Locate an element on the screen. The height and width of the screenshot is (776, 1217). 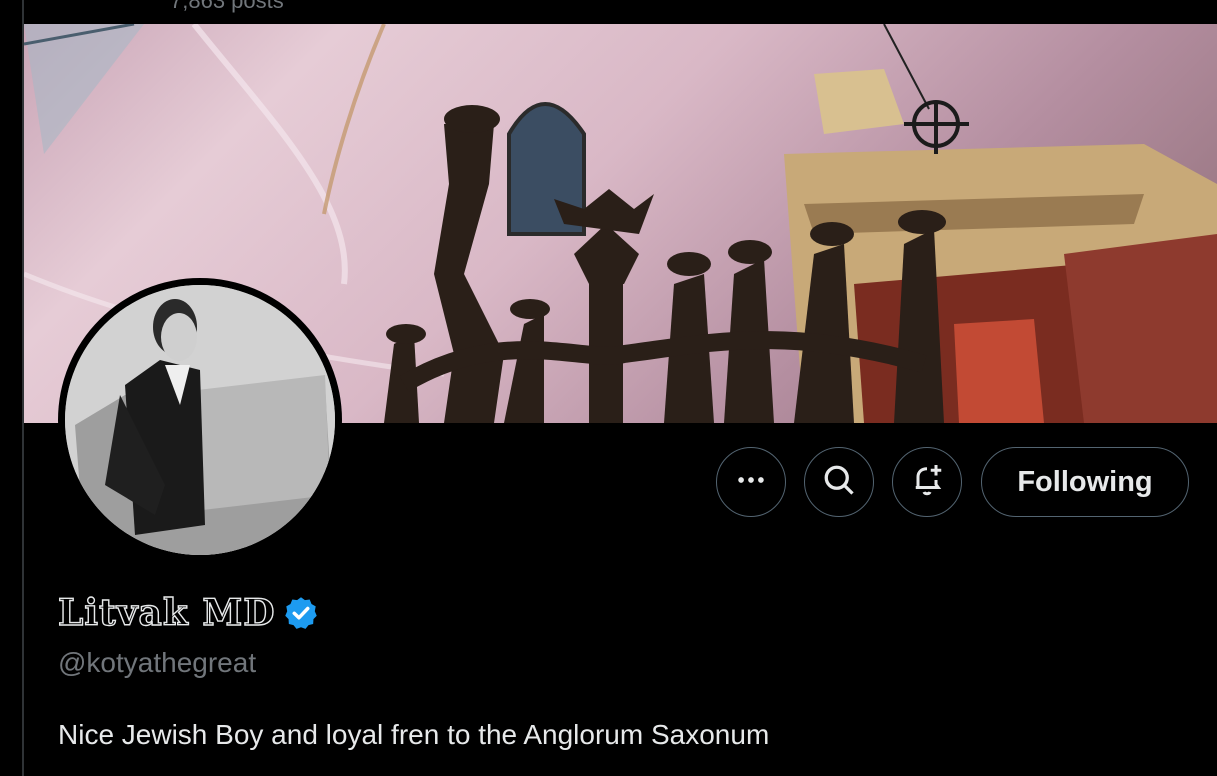
search-icon is located at coordinates (839, 482).